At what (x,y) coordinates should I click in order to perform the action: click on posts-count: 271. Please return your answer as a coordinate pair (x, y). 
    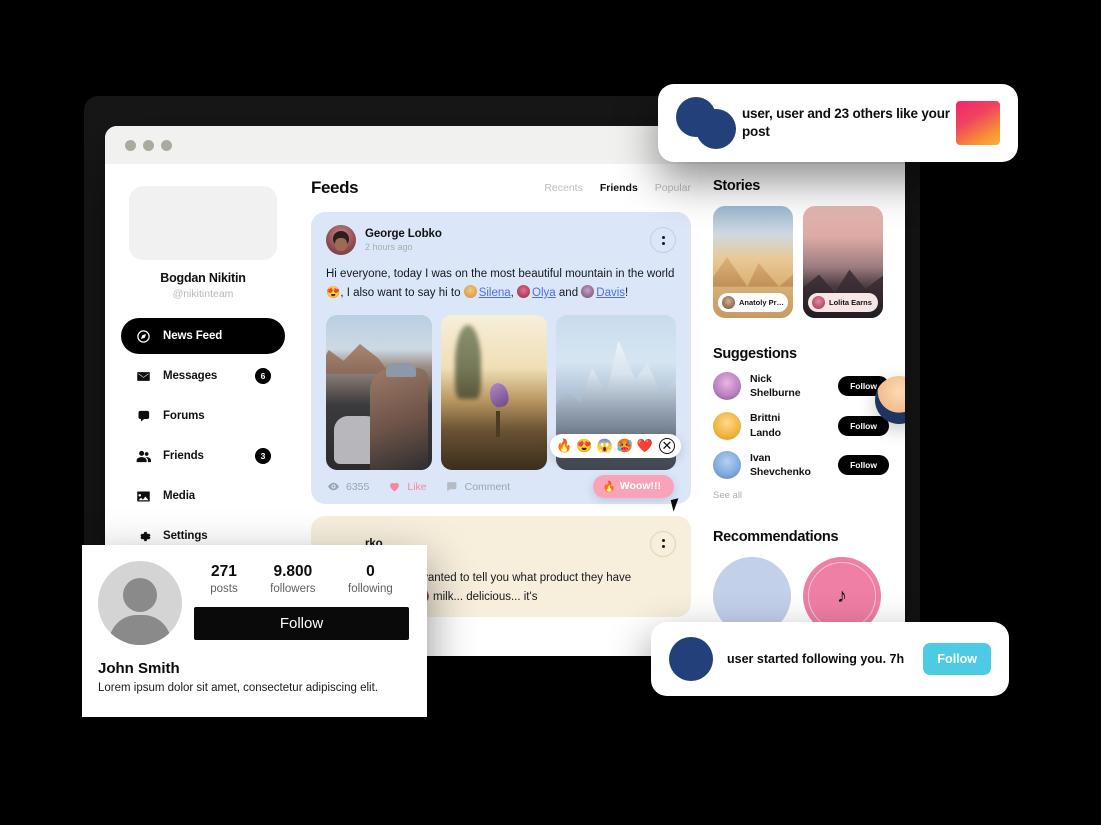
    Looking at the image, I should click on (224, 571).